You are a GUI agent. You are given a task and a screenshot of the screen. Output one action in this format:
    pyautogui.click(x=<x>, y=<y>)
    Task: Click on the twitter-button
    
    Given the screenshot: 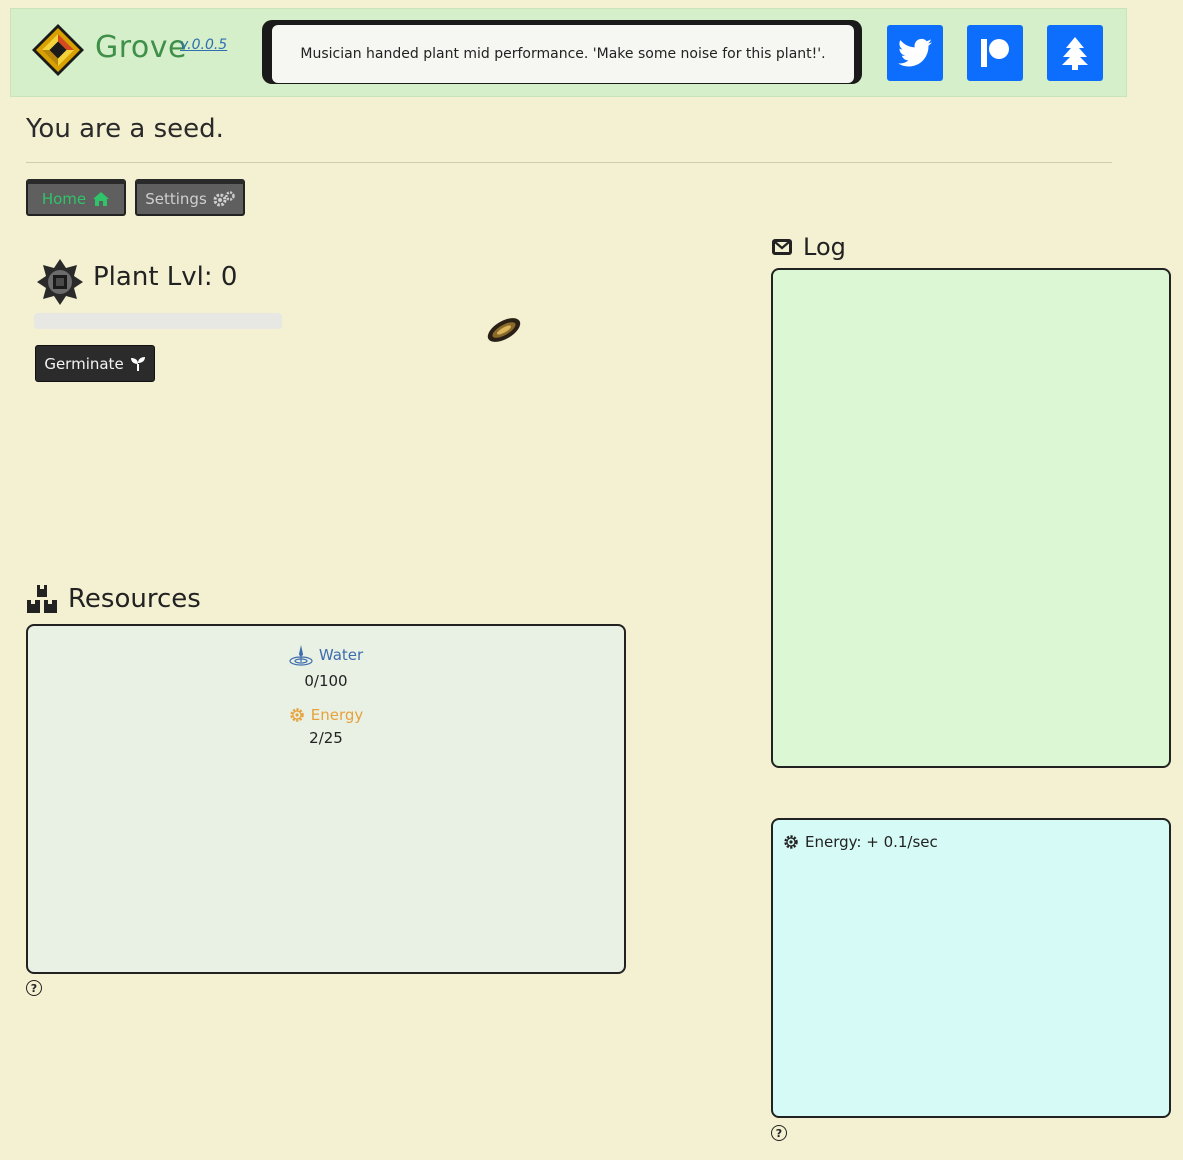 What is the action you would take?
    pyautogui.click(x=915, y=53)
    